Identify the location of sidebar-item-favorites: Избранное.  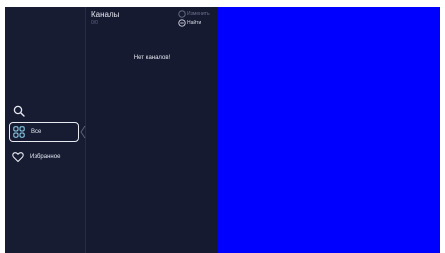
(44, 157).